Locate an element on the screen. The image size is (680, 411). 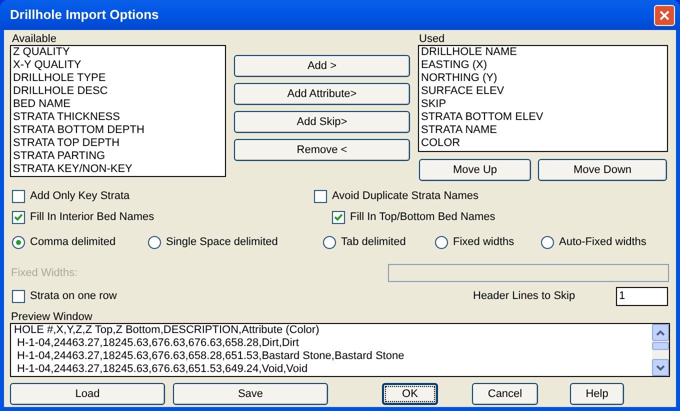
preview-line: H-1-04,24463.27,18245.63,676.63,651.53,649.24,Void,Void is located at coordinates (162, 369).